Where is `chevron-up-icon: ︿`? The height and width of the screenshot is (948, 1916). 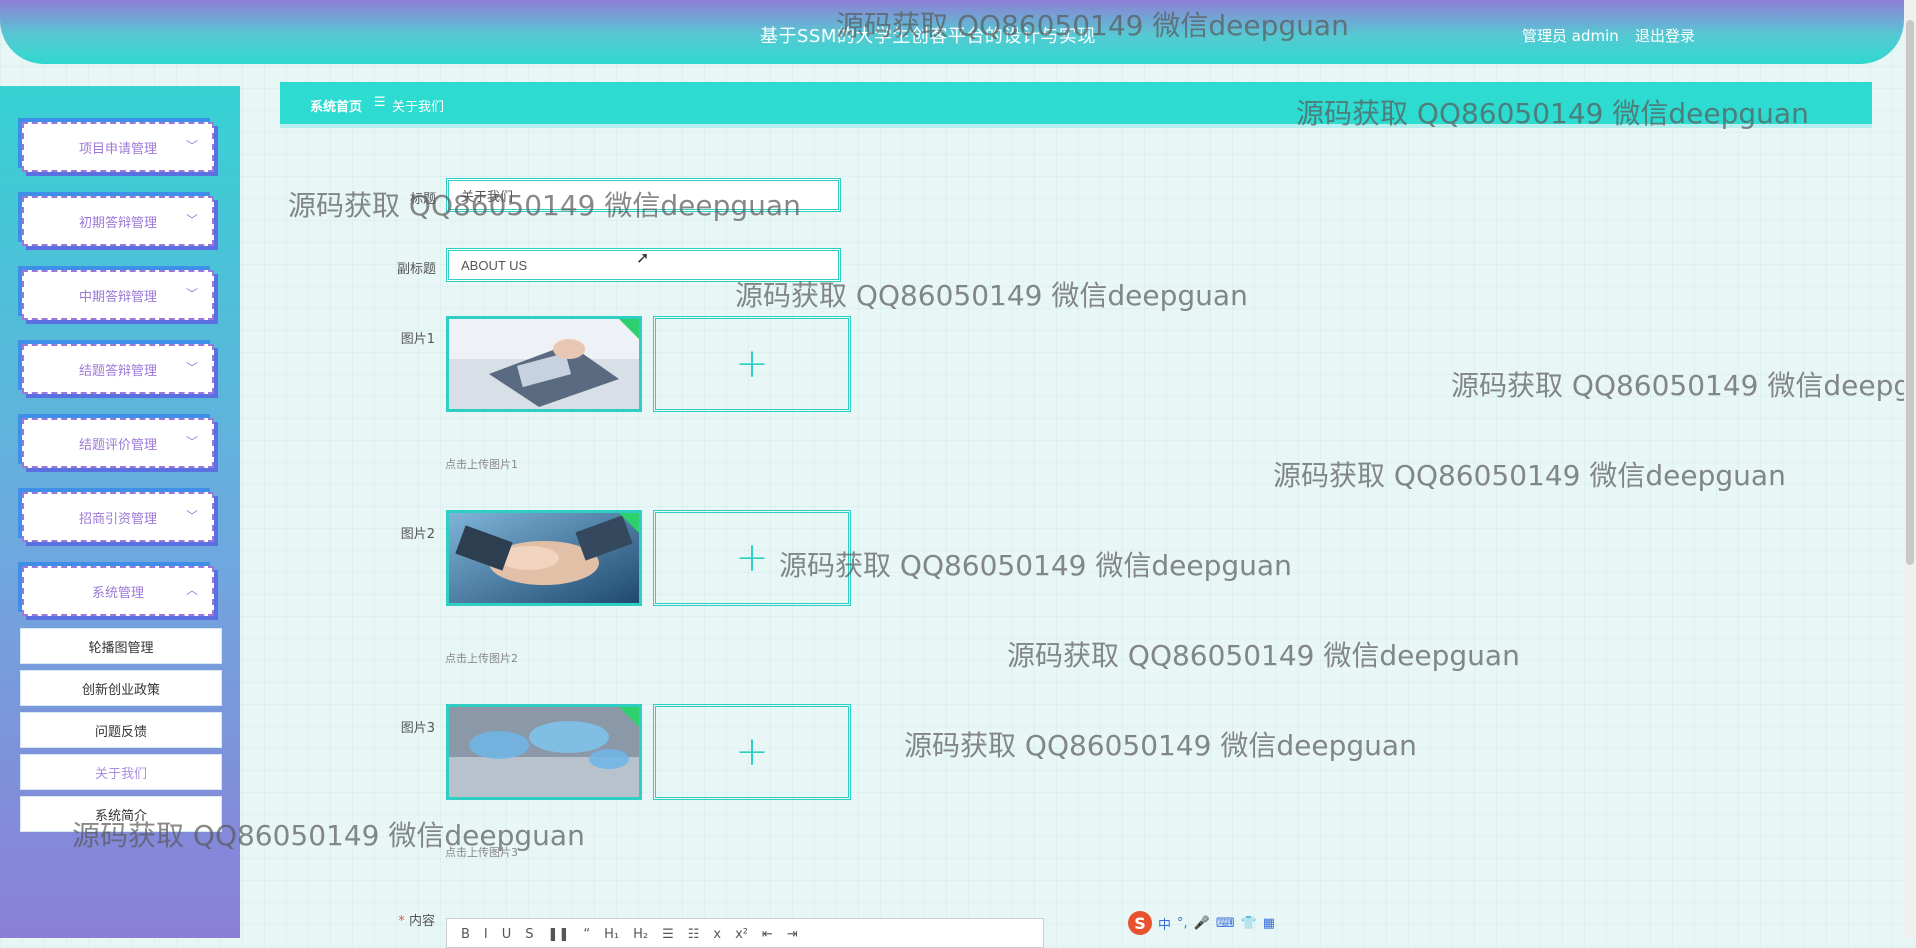 chevron-up-icon: ︿ is located at coordinates (191, 590).